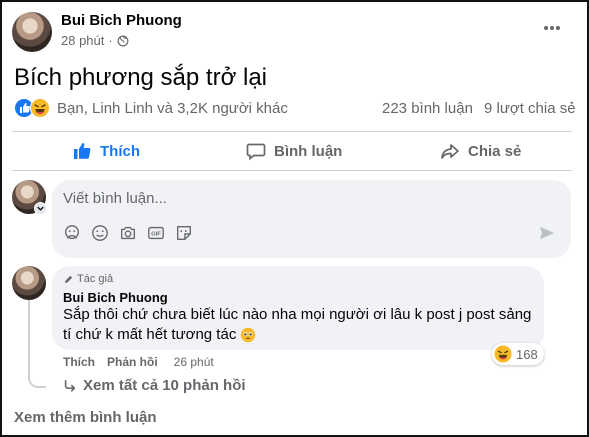 The image size is (589, 437). I want to click on comment-author: Bui Bich Phuong, so click(115, 297).